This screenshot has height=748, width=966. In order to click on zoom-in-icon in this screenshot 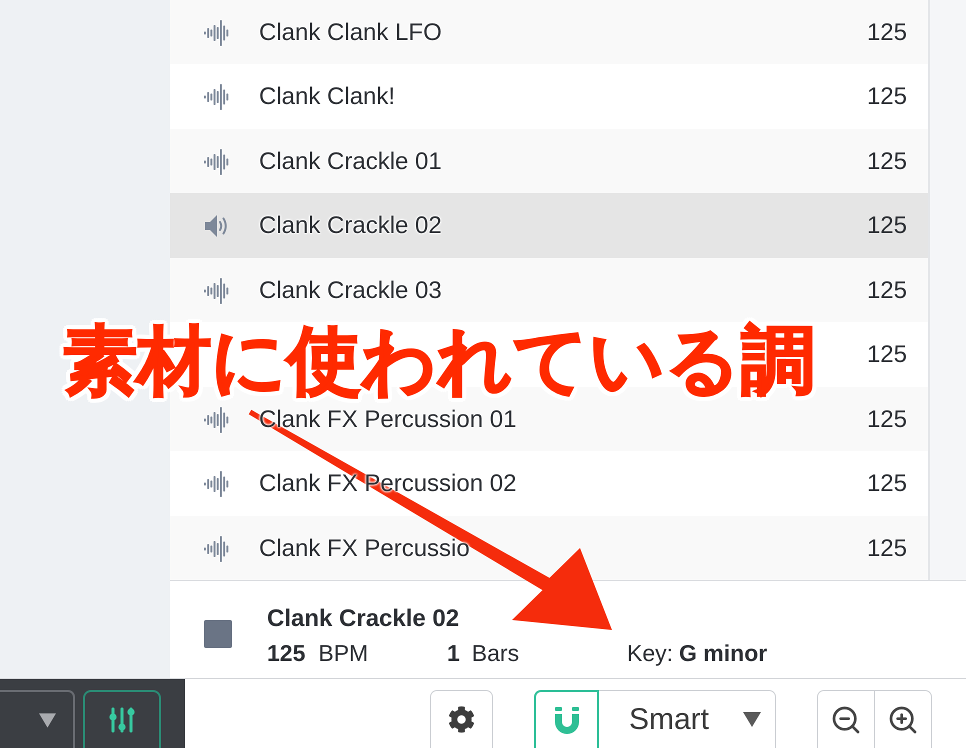, I will do `click(903, 720)`.